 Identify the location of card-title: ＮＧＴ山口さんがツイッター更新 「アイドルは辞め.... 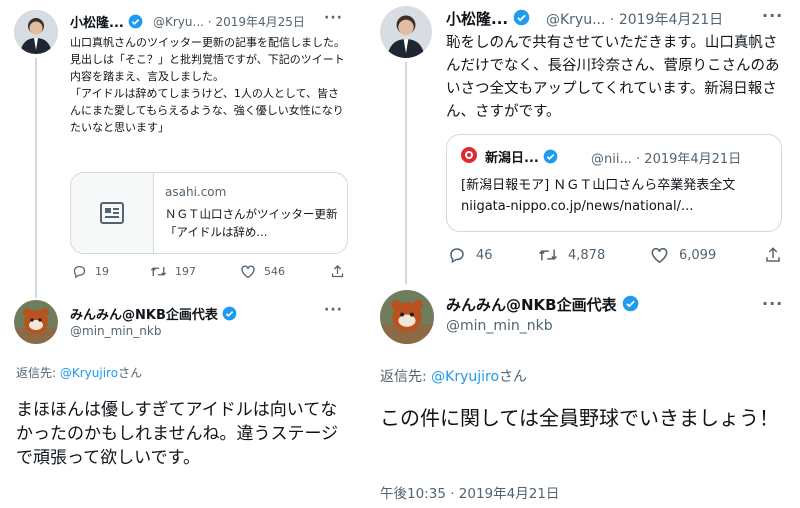
(256, 223).